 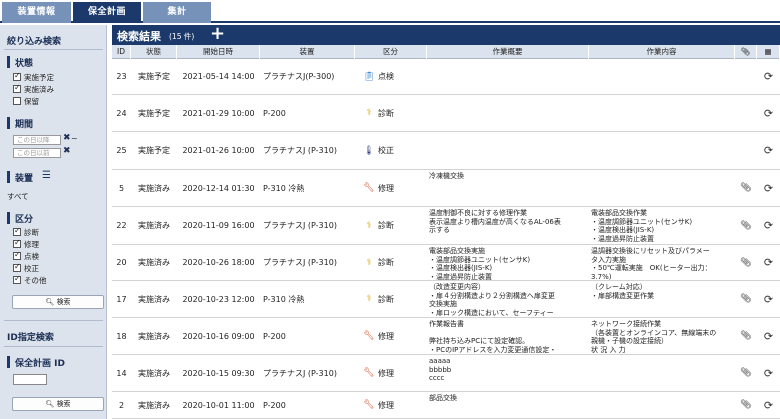 What do you see at coordinates (508, 373) in the screenshot?
I see `row-summary: aaaaa bbbbb cccc` at bounding box center [508, 373].